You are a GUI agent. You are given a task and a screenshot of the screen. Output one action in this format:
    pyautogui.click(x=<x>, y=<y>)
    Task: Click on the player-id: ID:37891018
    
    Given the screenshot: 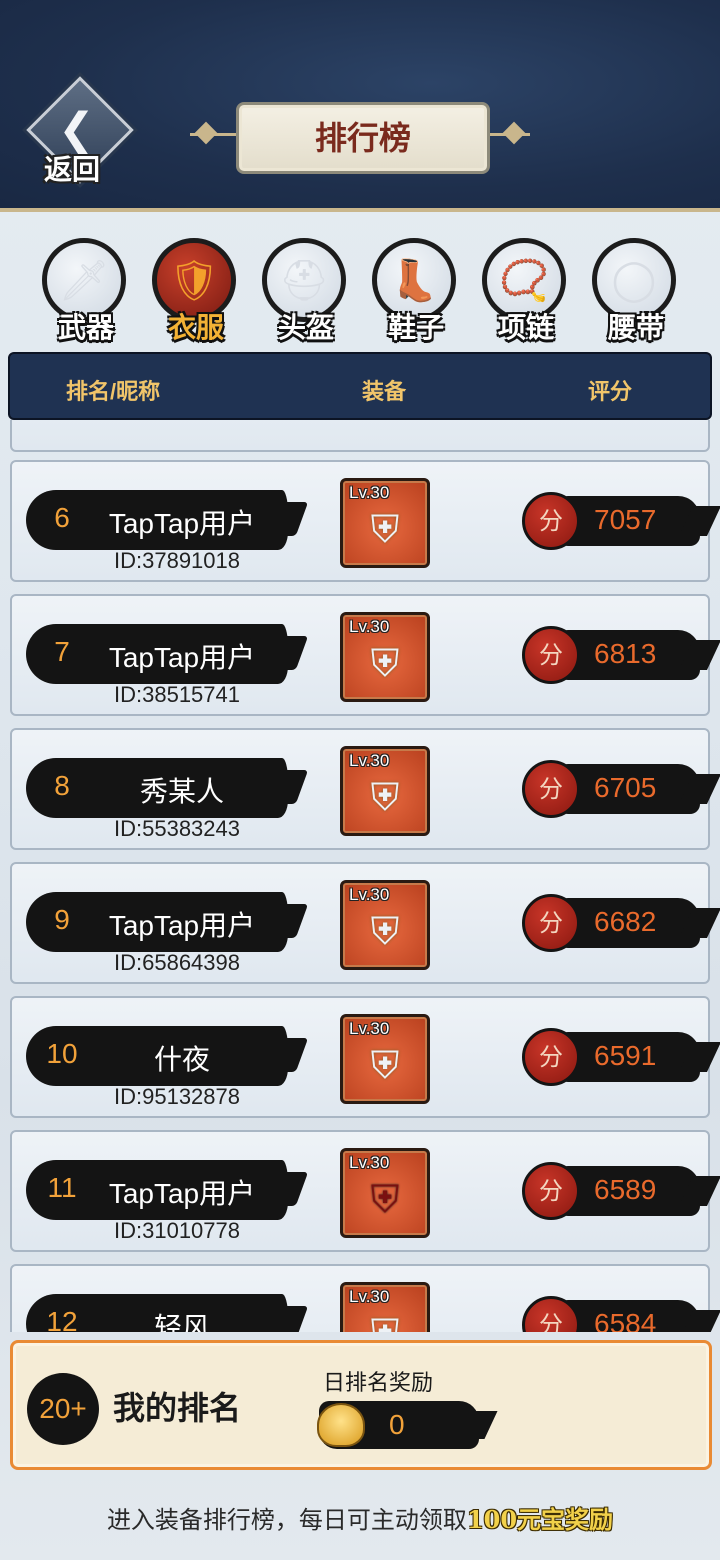 What is the action you would take?
    pyautogui.click(x=177, y=560)
    